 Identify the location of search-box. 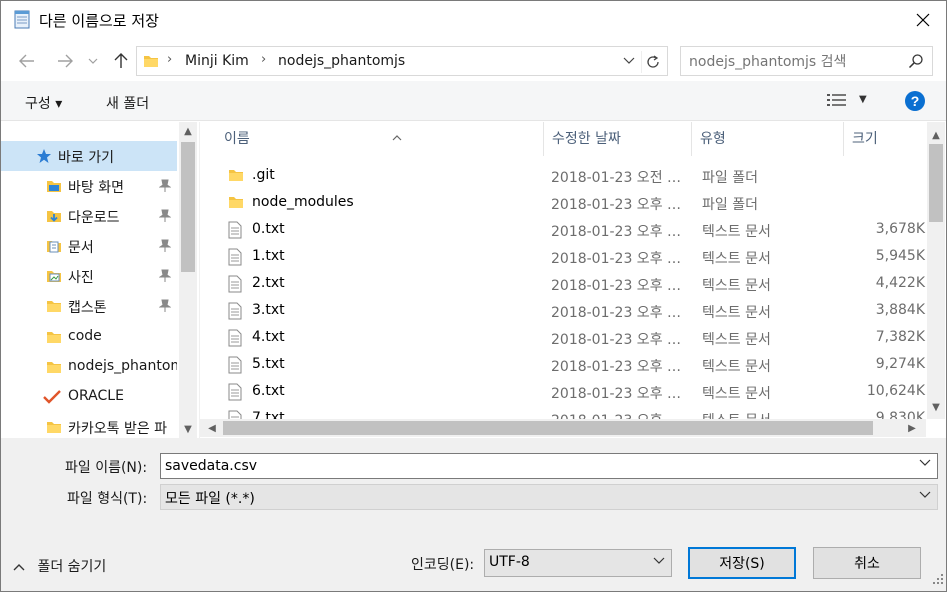
(806, 61).